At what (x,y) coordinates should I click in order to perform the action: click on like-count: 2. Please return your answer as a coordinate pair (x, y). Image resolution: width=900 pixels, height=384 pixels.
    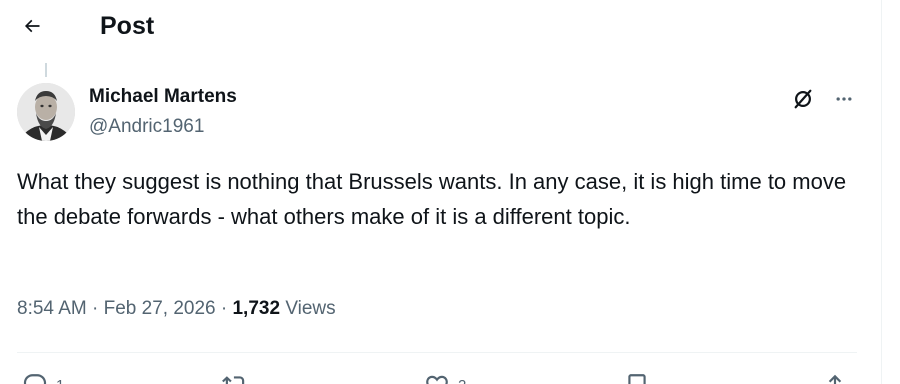
    Looking at the image, I should click on (462, 380).